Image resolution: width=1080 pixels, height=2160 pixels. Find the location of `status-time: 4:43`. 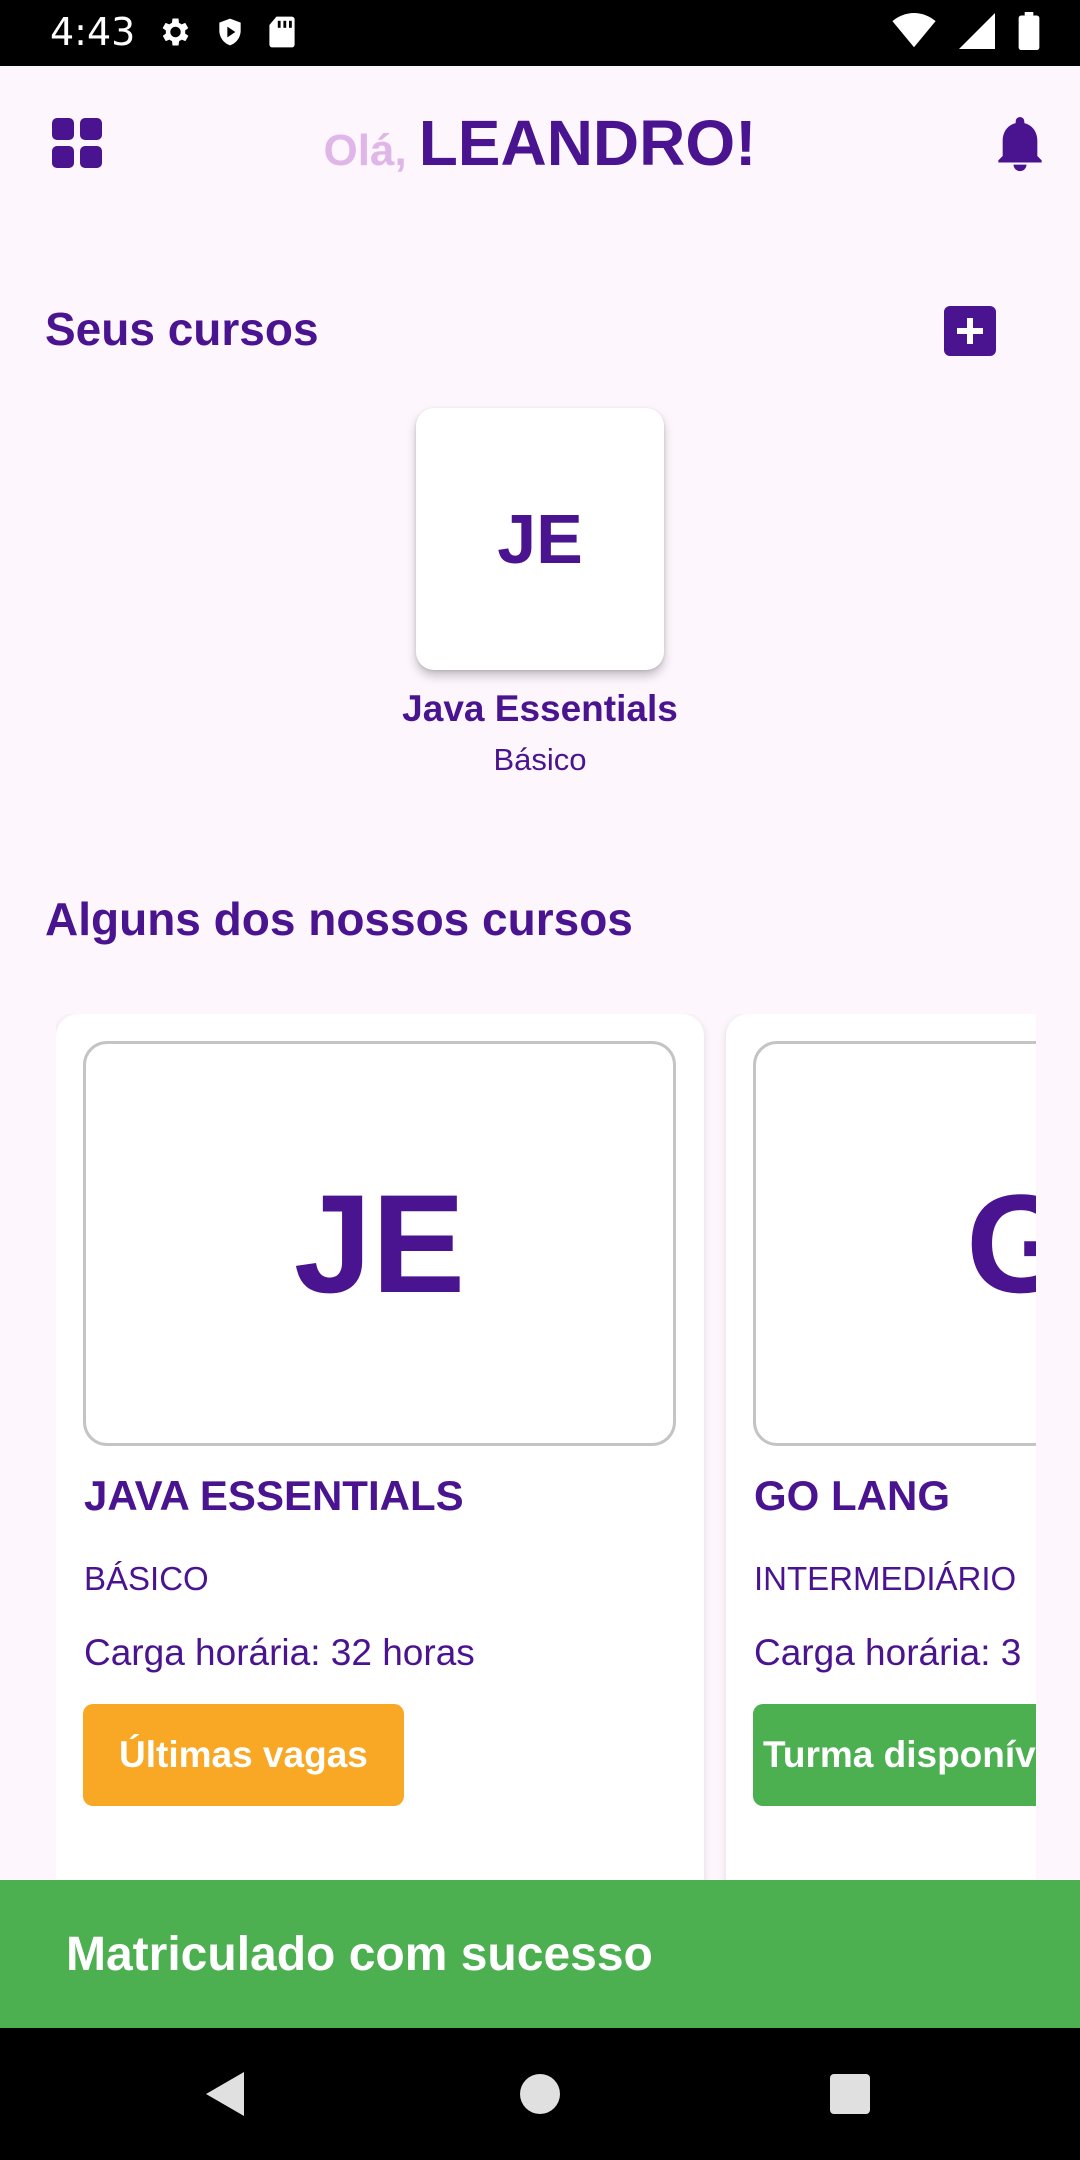

status-time: 4:43 is located at coordinates (93, 32).